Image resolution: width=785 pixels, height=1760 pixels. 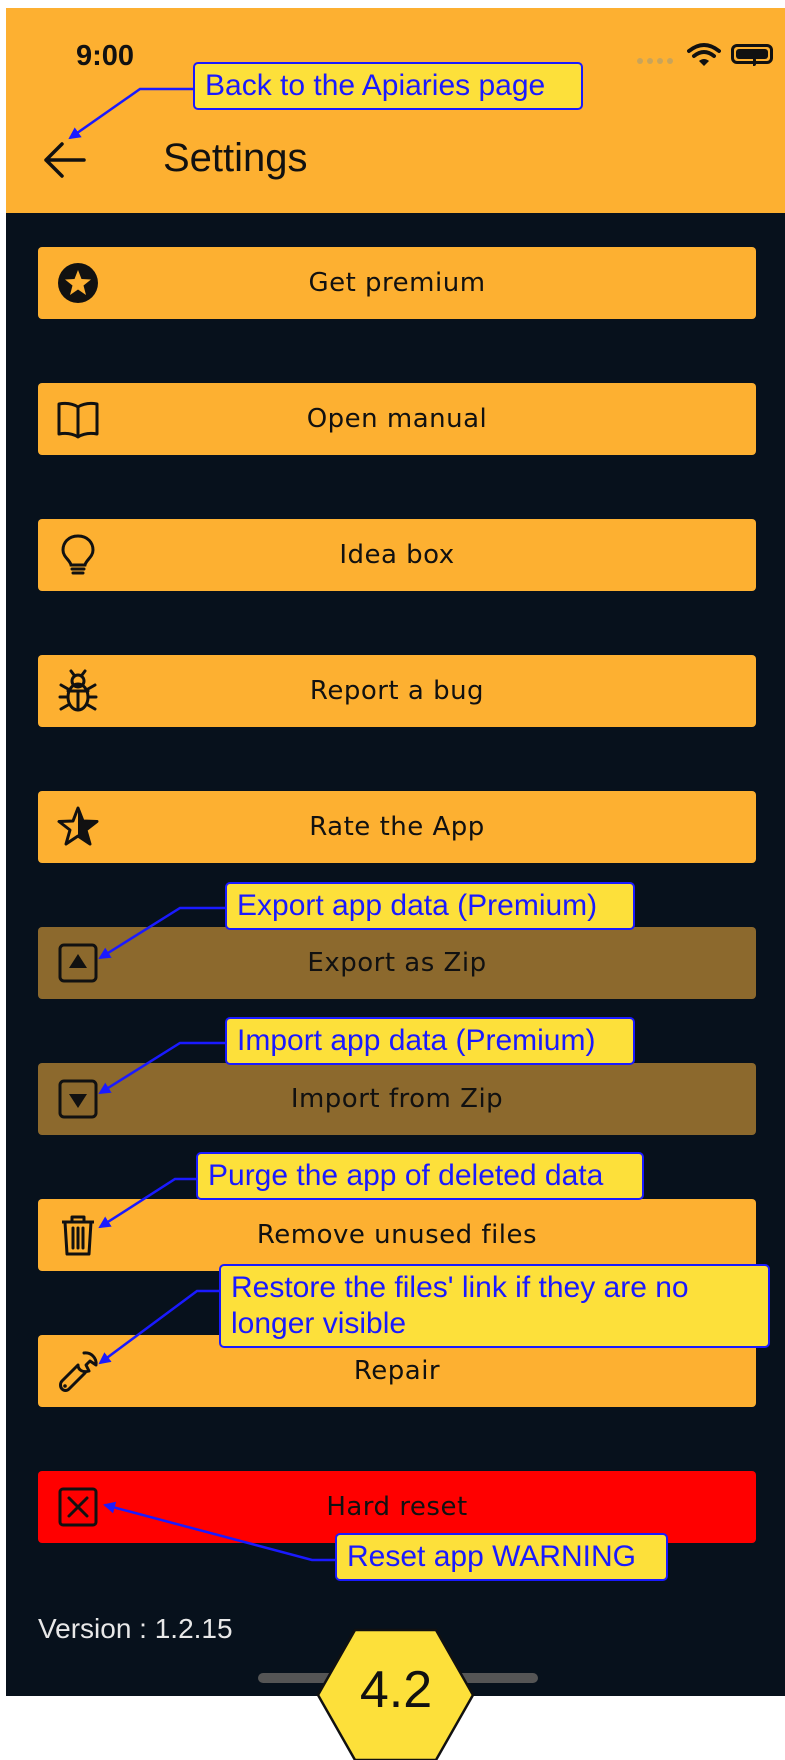 I want to click on purge-annotation: Purge the app of deleted data, so click(x=420, y=1176).